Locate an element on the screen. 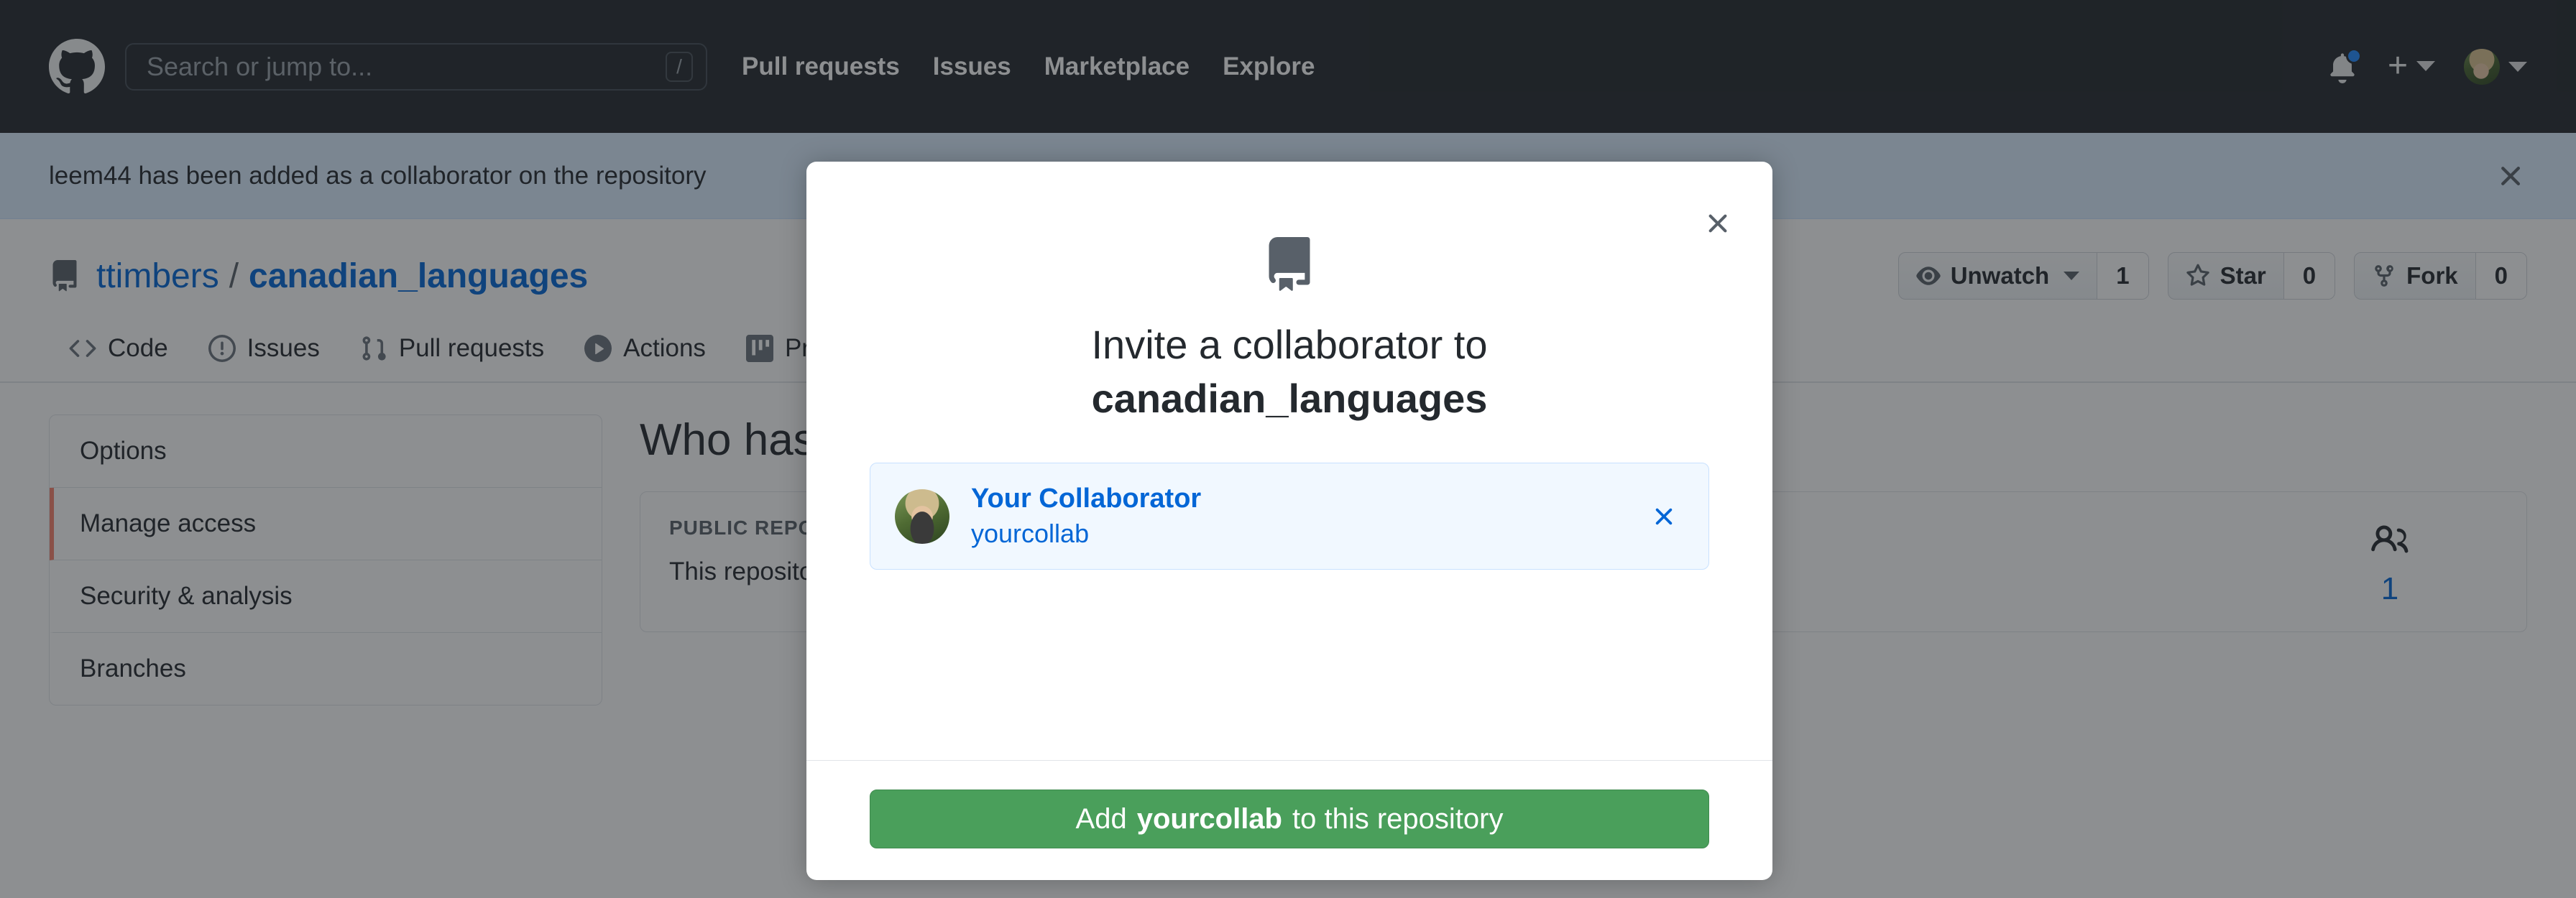 The image size is (2576, 898). modal-close-button is located at coordinates (1717, 224).